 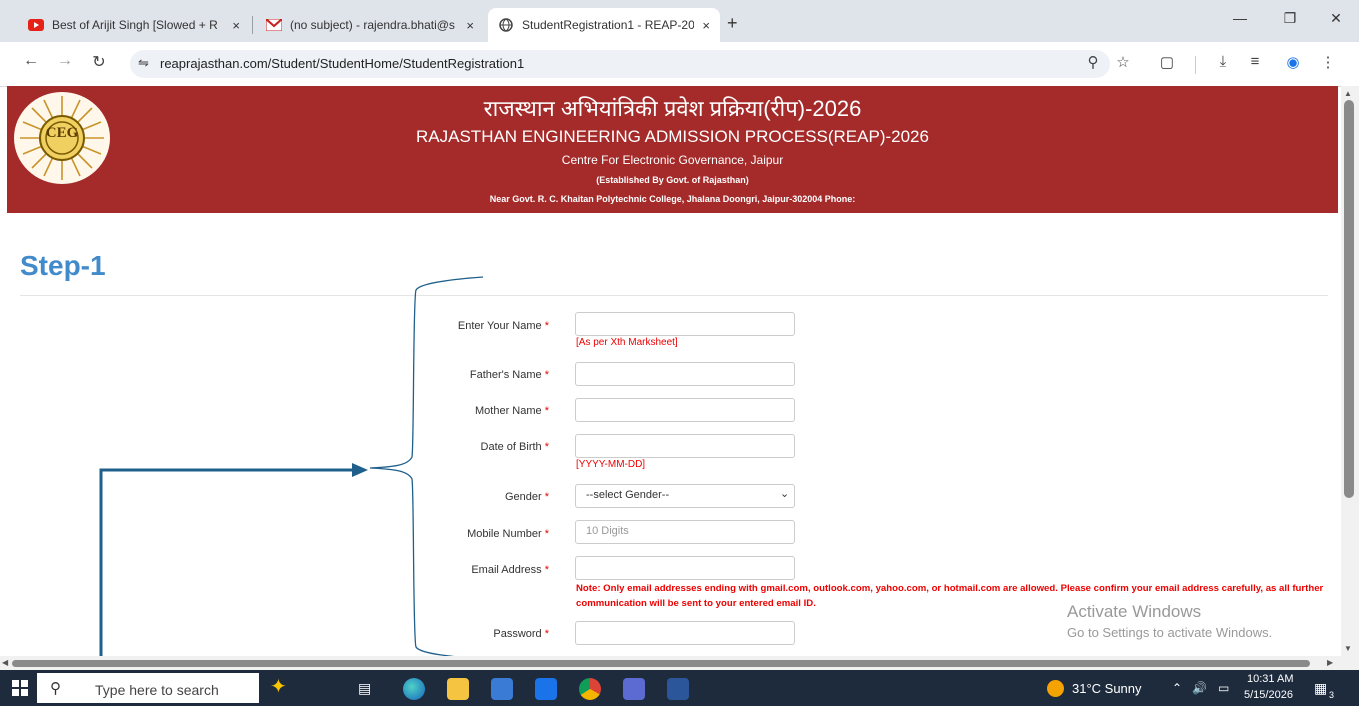 What do you see at coordinates (426, 468) in the screenshot?
I see `curly-brace` at bounding box center [426, 468].